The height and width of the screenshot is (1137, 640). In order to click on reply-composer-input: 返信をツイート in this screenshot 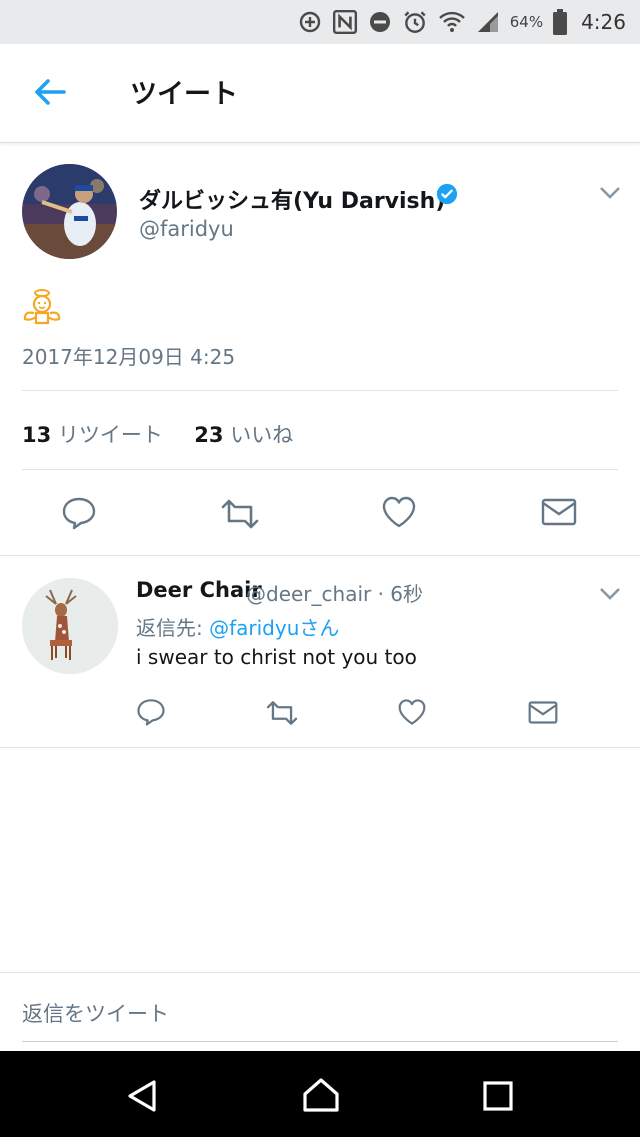, I will do `click(95, 1013)`.